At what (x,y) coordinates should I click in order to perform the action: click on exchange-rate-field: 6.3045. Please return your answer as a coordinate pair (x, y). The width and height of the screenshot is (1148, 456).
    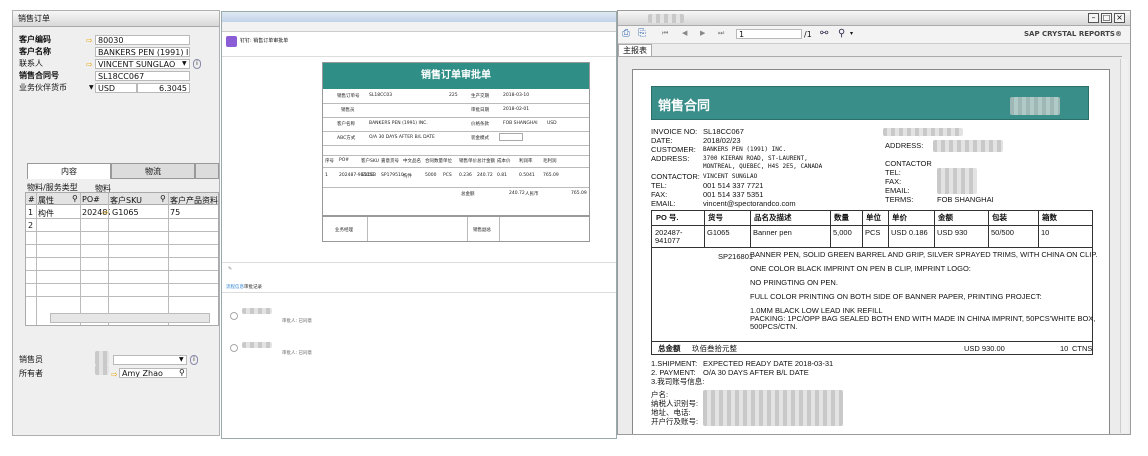
    Looking at the image, I should click on (163, 88).